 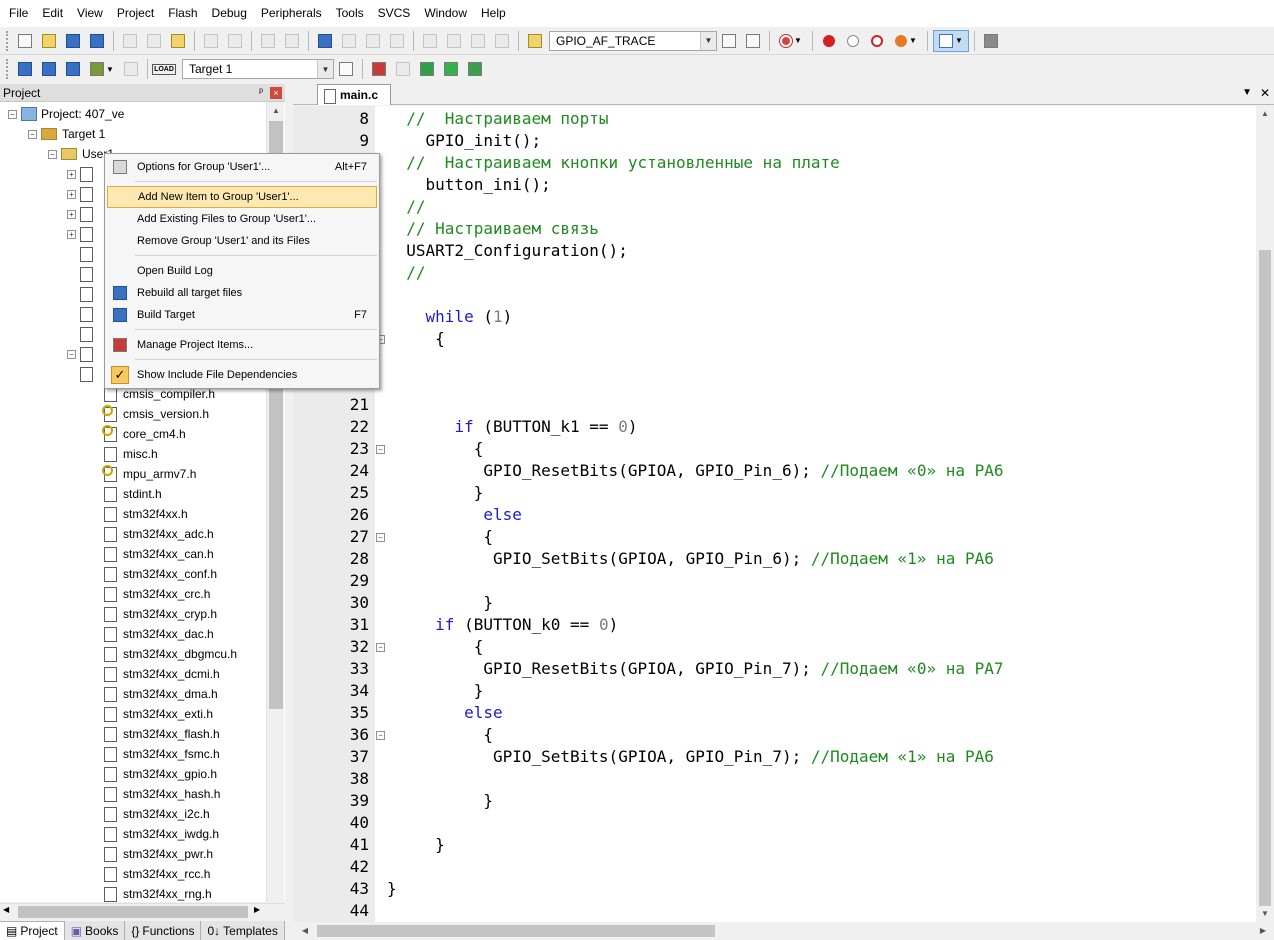 What do you see at coordinates (90, 13) in the screenshot?
I see `menu-view: View` at bounding box center [90, 13].